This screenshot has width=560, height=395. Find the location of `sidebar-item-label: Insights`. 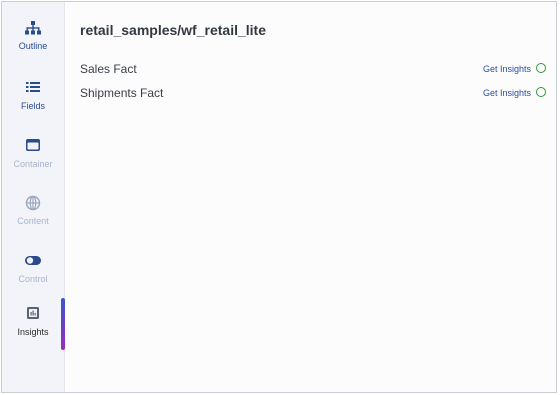

sidebar-item-label: Insights is located at coordinates (33, 332).